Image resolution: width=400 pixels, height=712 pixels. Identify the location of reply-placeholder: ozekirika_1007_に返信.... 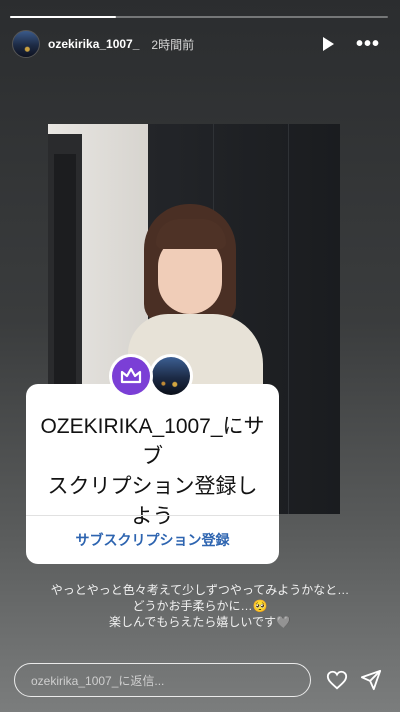
(98, 680).